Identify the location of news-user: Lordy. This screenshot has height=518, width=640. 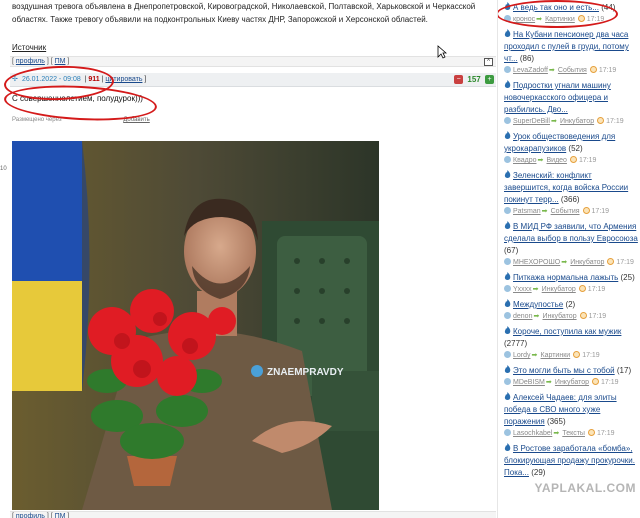
(522, 355).